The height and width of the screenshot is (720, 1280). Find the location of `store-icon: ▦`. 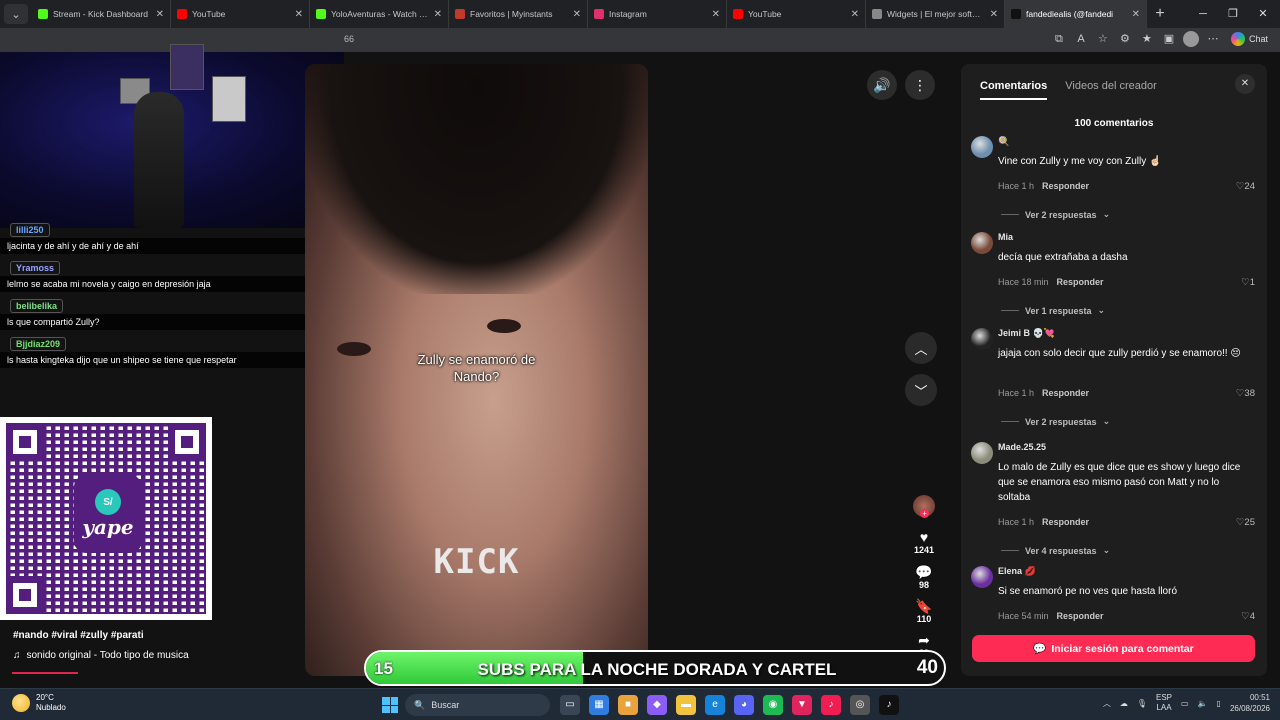

store-icon: ▦ is located at coordinates (599, 705).